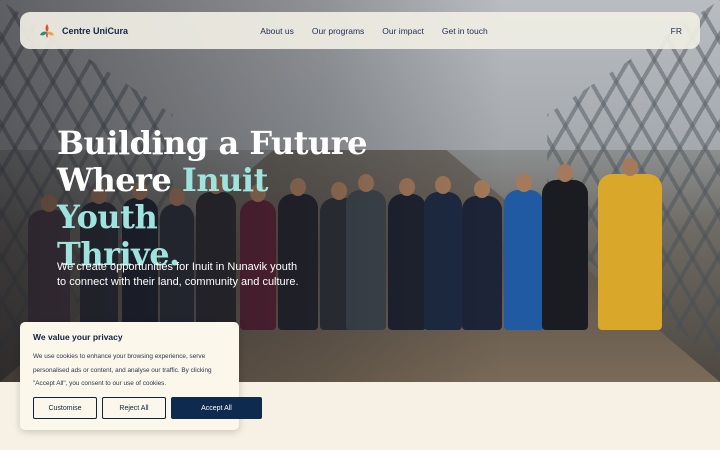  What do you see at coordinates (277, 31) in the screenshot?
I see `nav-link-about-us: About us` at bounding box center [277, 31].